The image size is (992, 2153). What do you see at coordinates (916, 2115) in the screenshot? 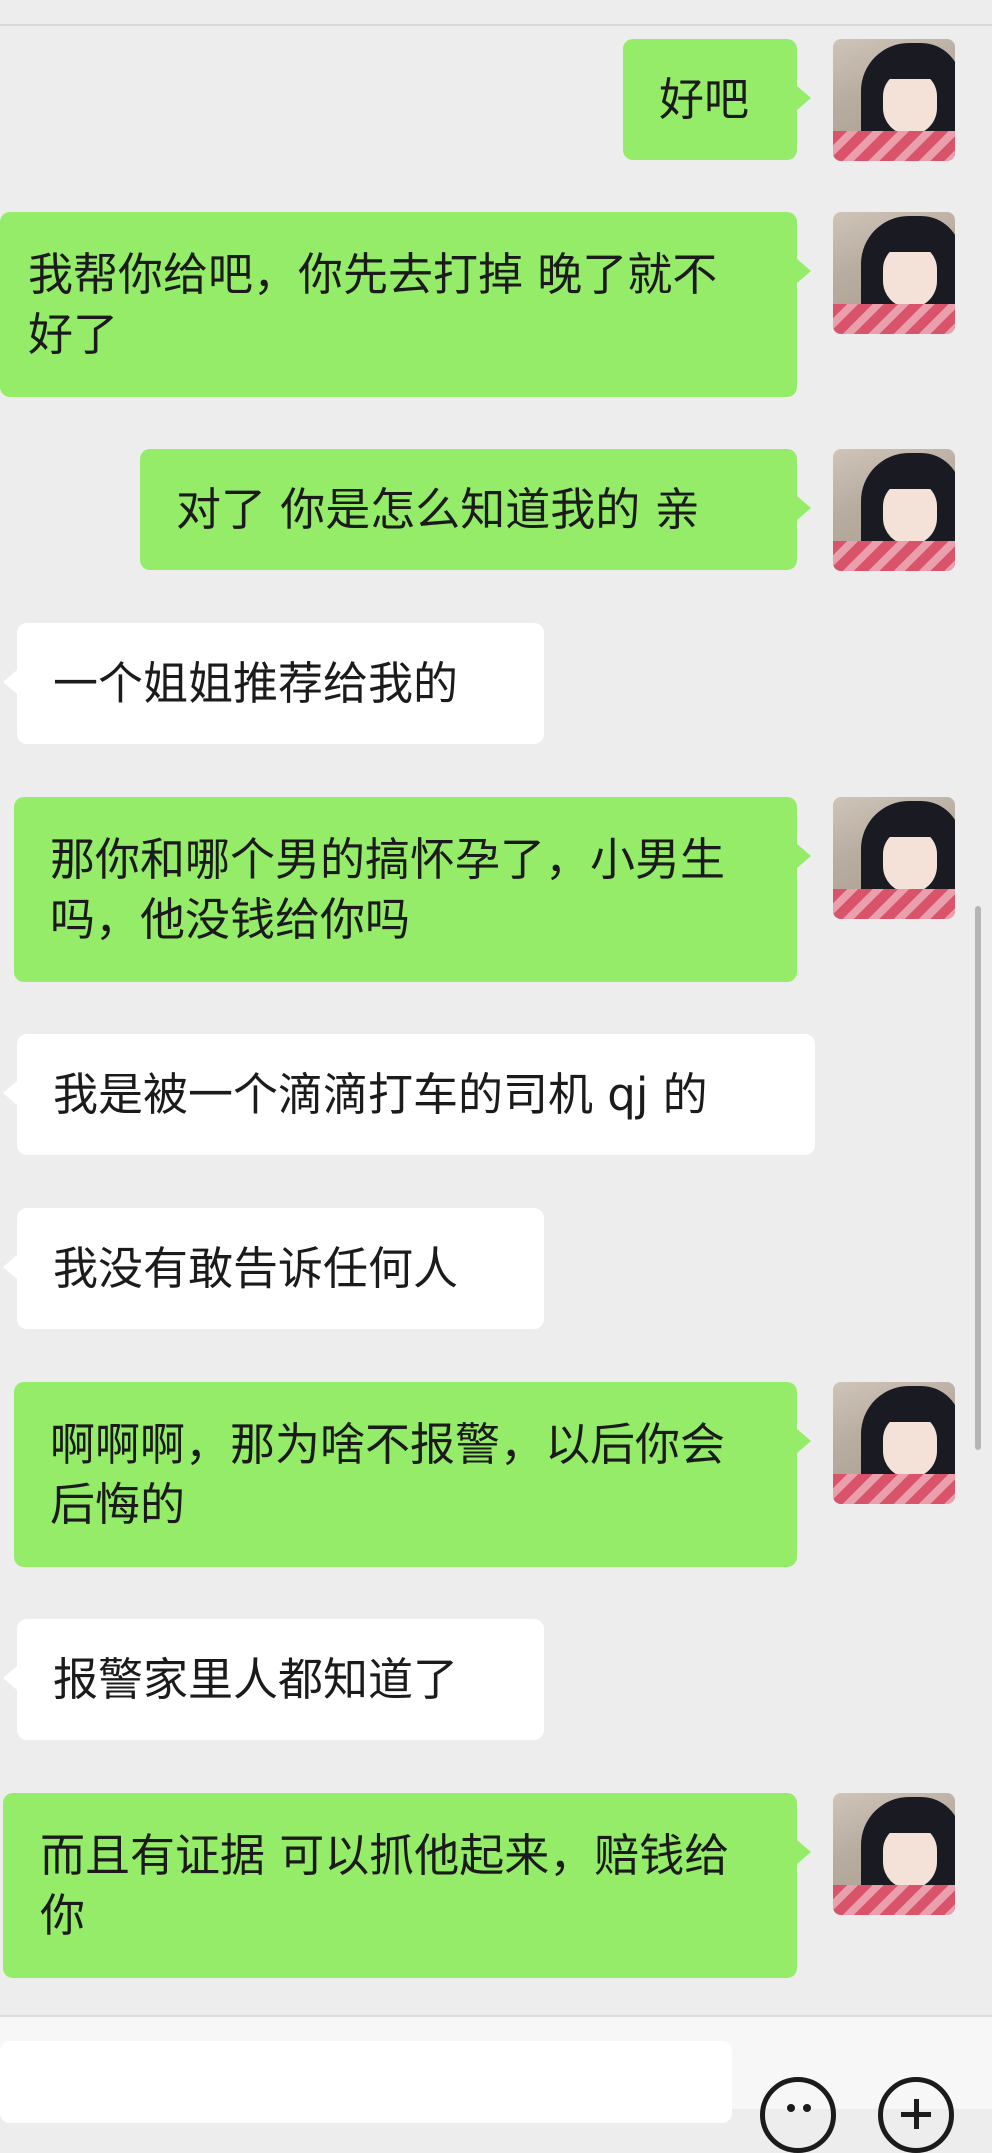
I see `plus-icon` at bounding box center [916, 2115].